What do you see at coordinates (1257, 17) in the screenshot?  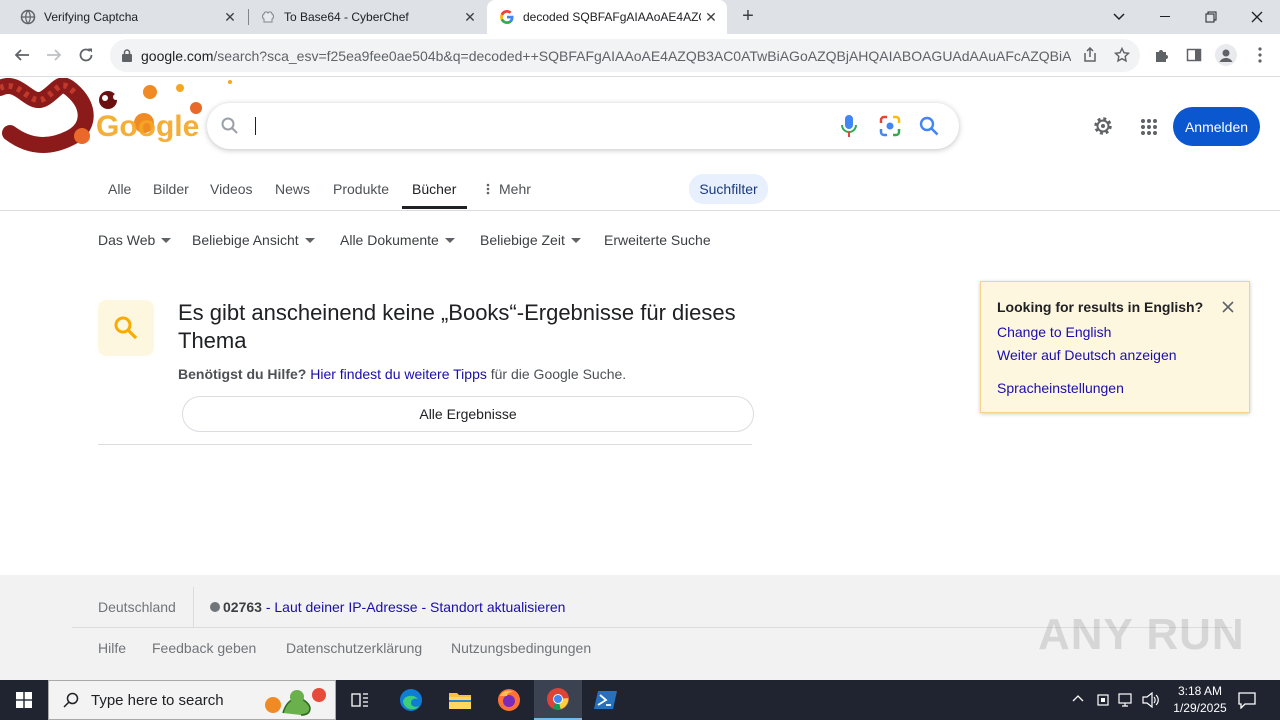 I see `close-window-button` at bounding box center [1257, 17].